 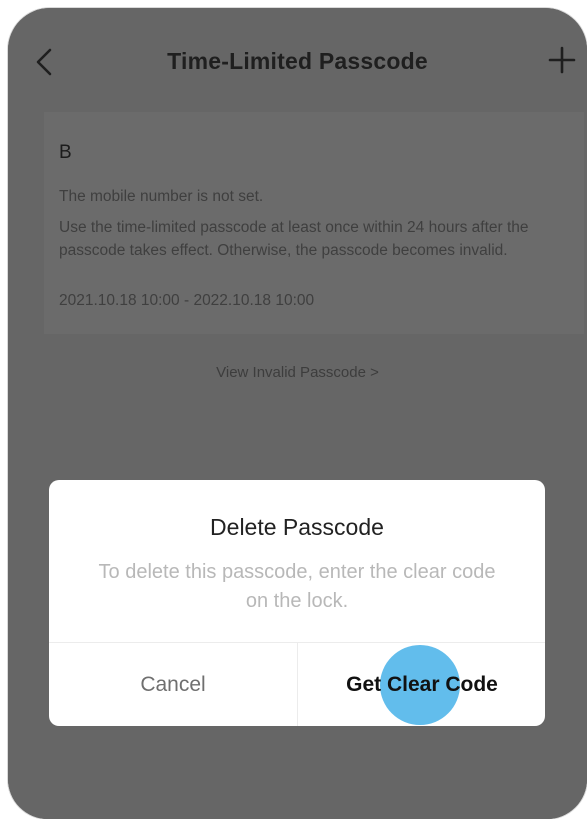 I want to click on plus-icon, so click(x=562, y=60).